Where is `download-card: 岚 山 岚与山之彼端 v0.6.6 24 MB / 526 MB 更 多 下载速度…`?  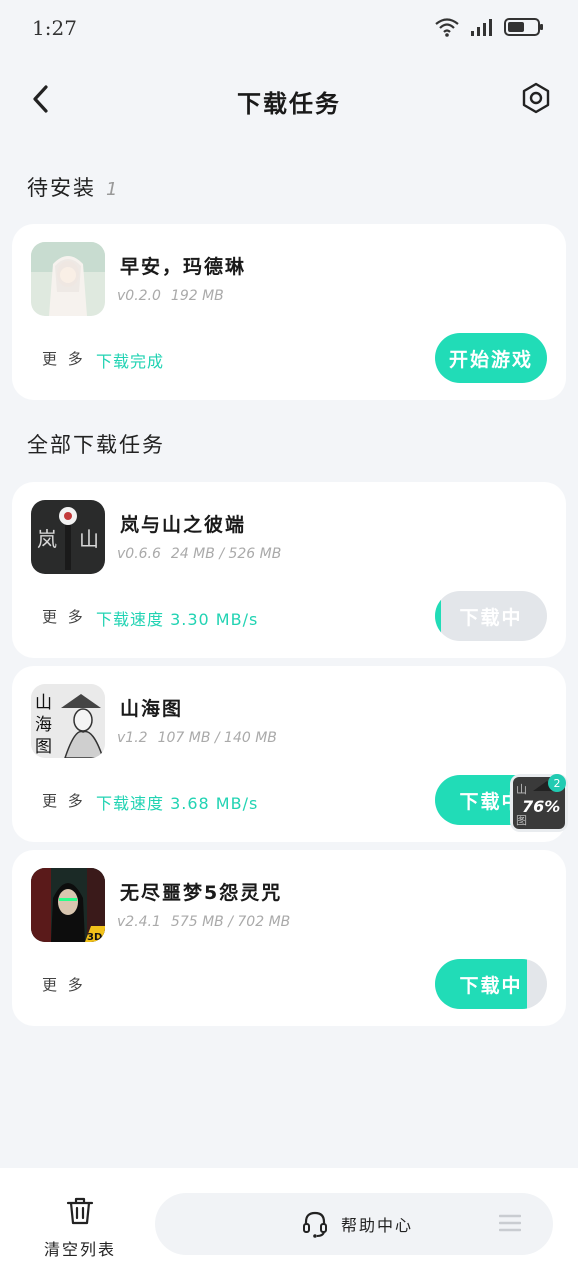
download-card: 岚 山 岚与山之彼端 v0.6.6 24 MB / 526 MB 更 多 下载速度… is located at coordinates (289, 570).